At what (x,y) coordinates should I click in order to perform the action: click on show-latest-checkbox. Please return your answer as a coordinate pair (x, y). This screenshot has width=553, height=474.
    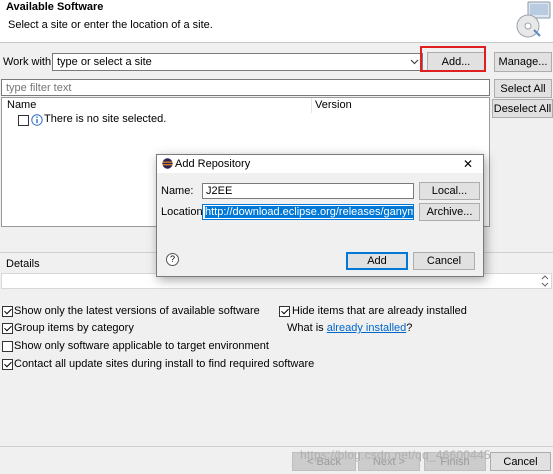
    Looking at the image, I should click on (7, 311).